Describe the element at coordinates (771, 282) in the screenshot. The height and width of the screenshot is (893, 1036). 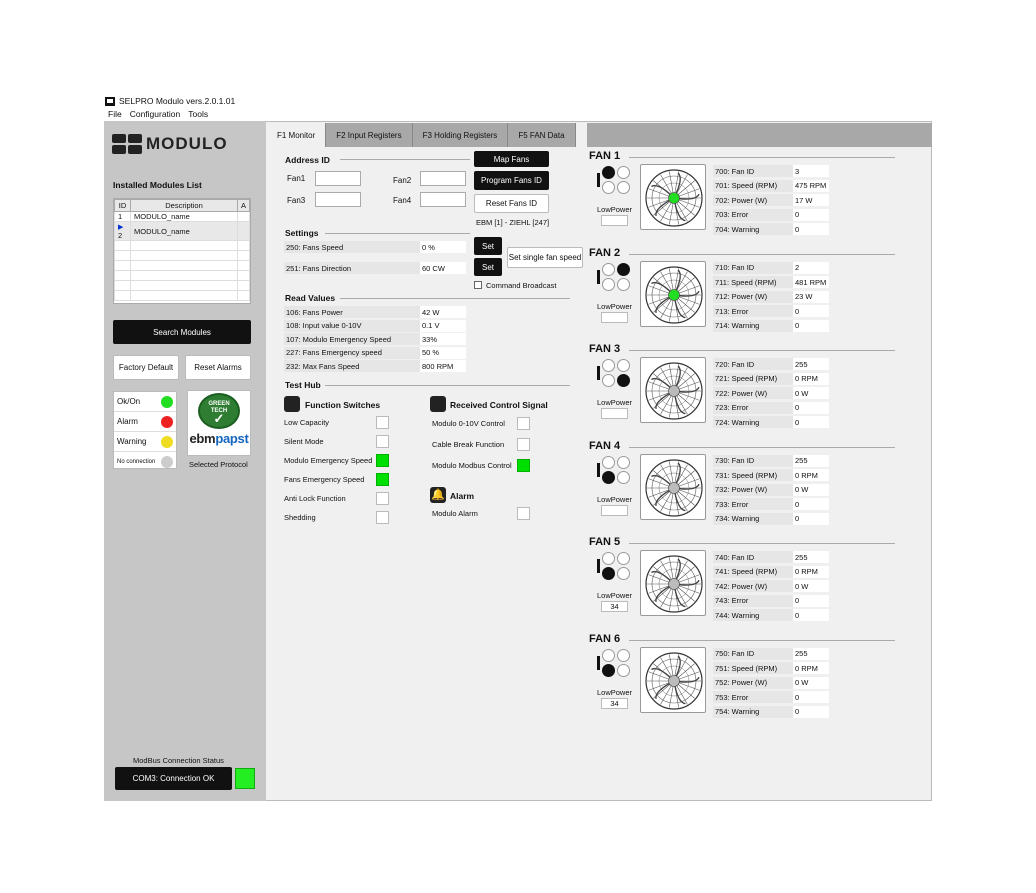
I see `fan-data-row: 711: Speed (RPM) 481 RPM` at that location.